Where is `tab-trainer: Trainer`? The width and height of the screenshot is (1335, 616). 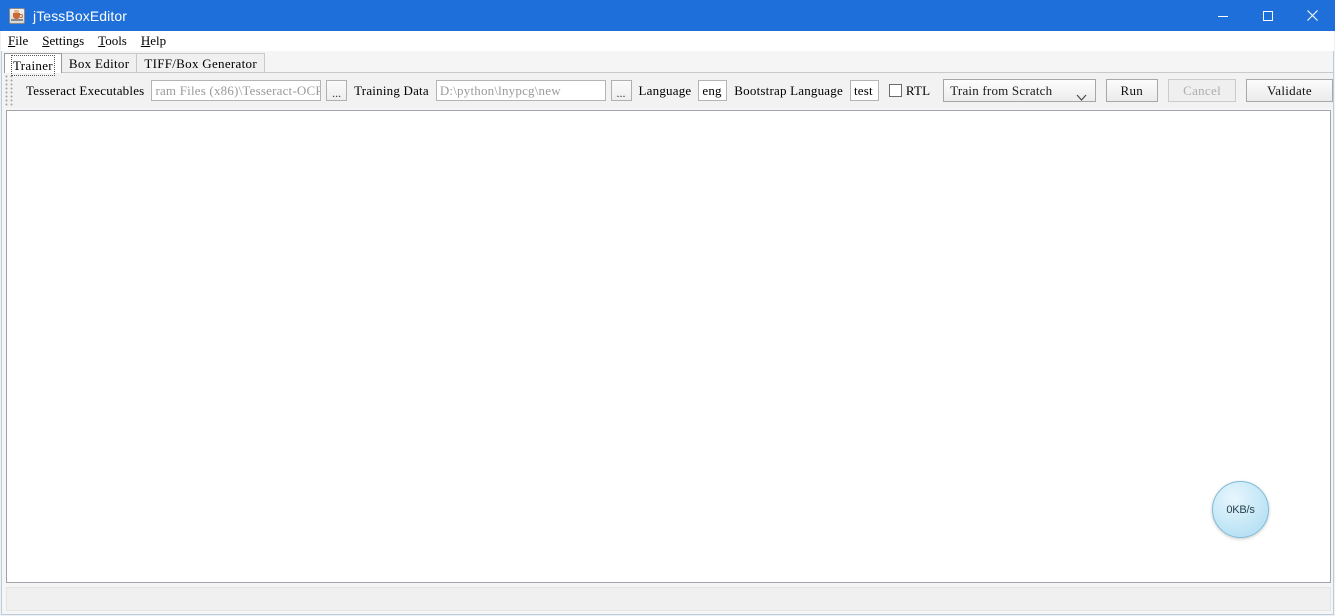 tab-trainer: Trainer is located at coordinates (33, 64).